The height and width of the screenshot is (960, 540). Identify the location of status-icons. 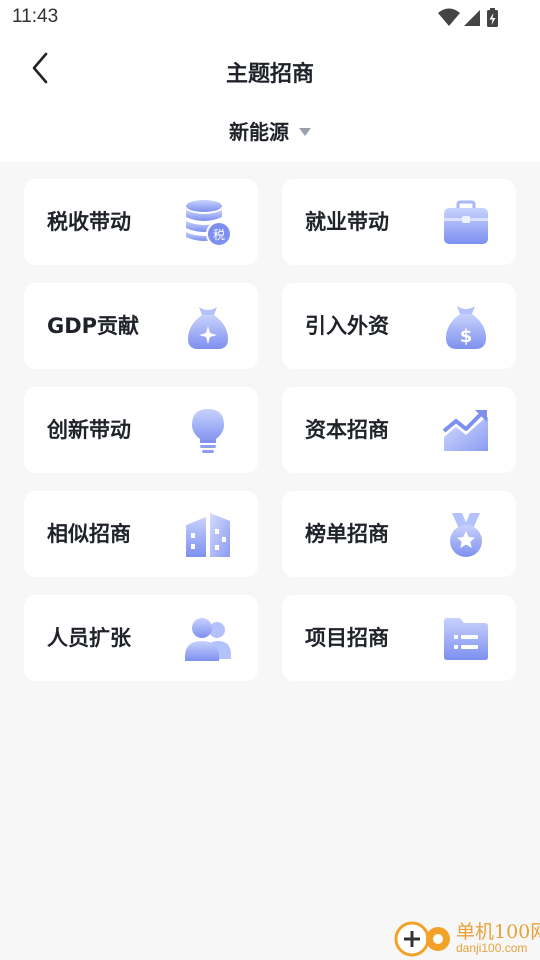
(468, 17).